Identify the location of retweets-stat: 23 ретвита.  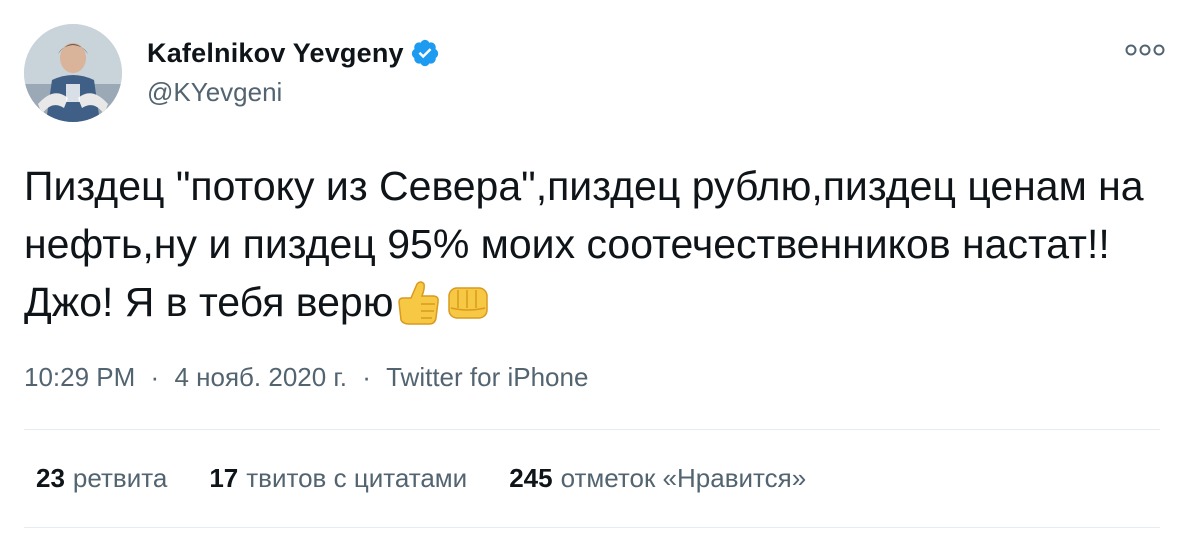
(101, 478).